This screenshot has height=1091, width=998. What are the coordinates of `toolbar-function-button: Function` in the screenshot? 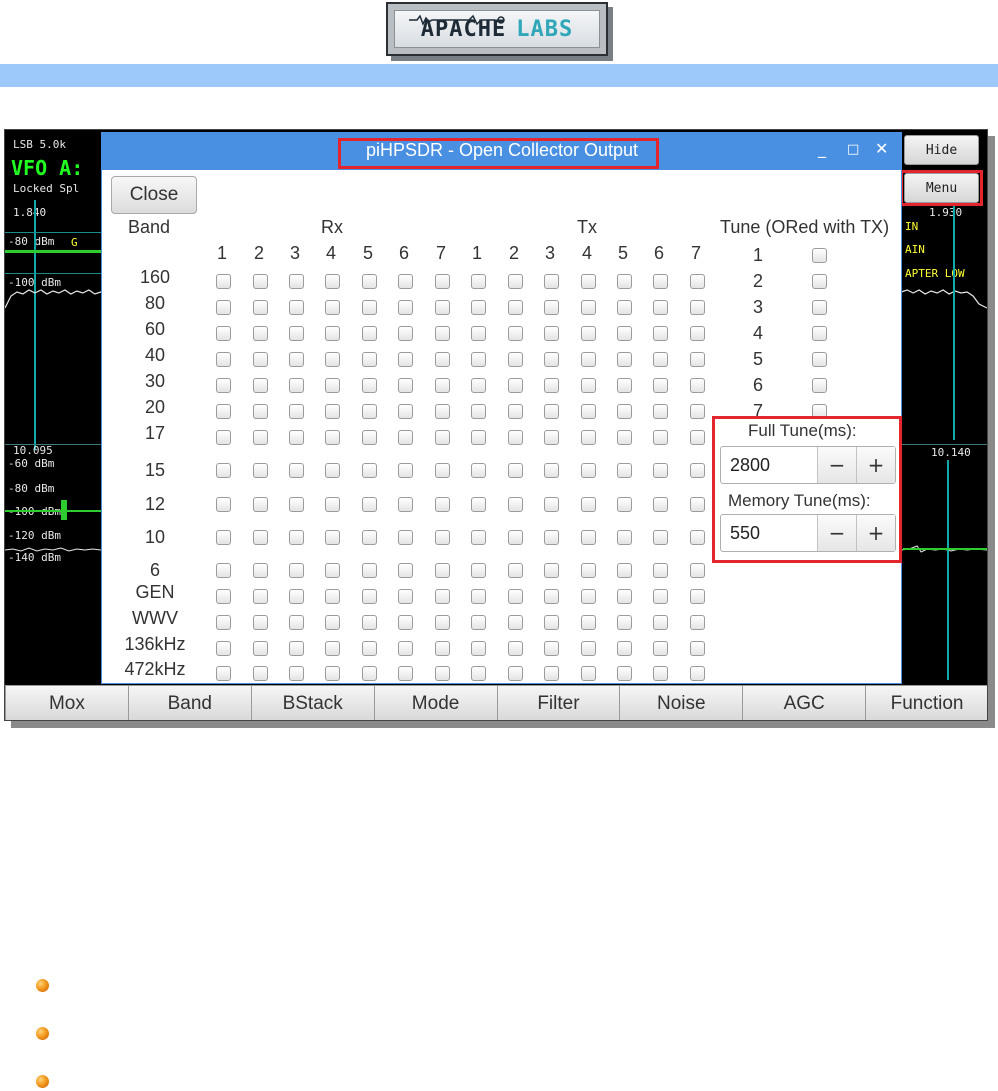 It's located at (926, 702).